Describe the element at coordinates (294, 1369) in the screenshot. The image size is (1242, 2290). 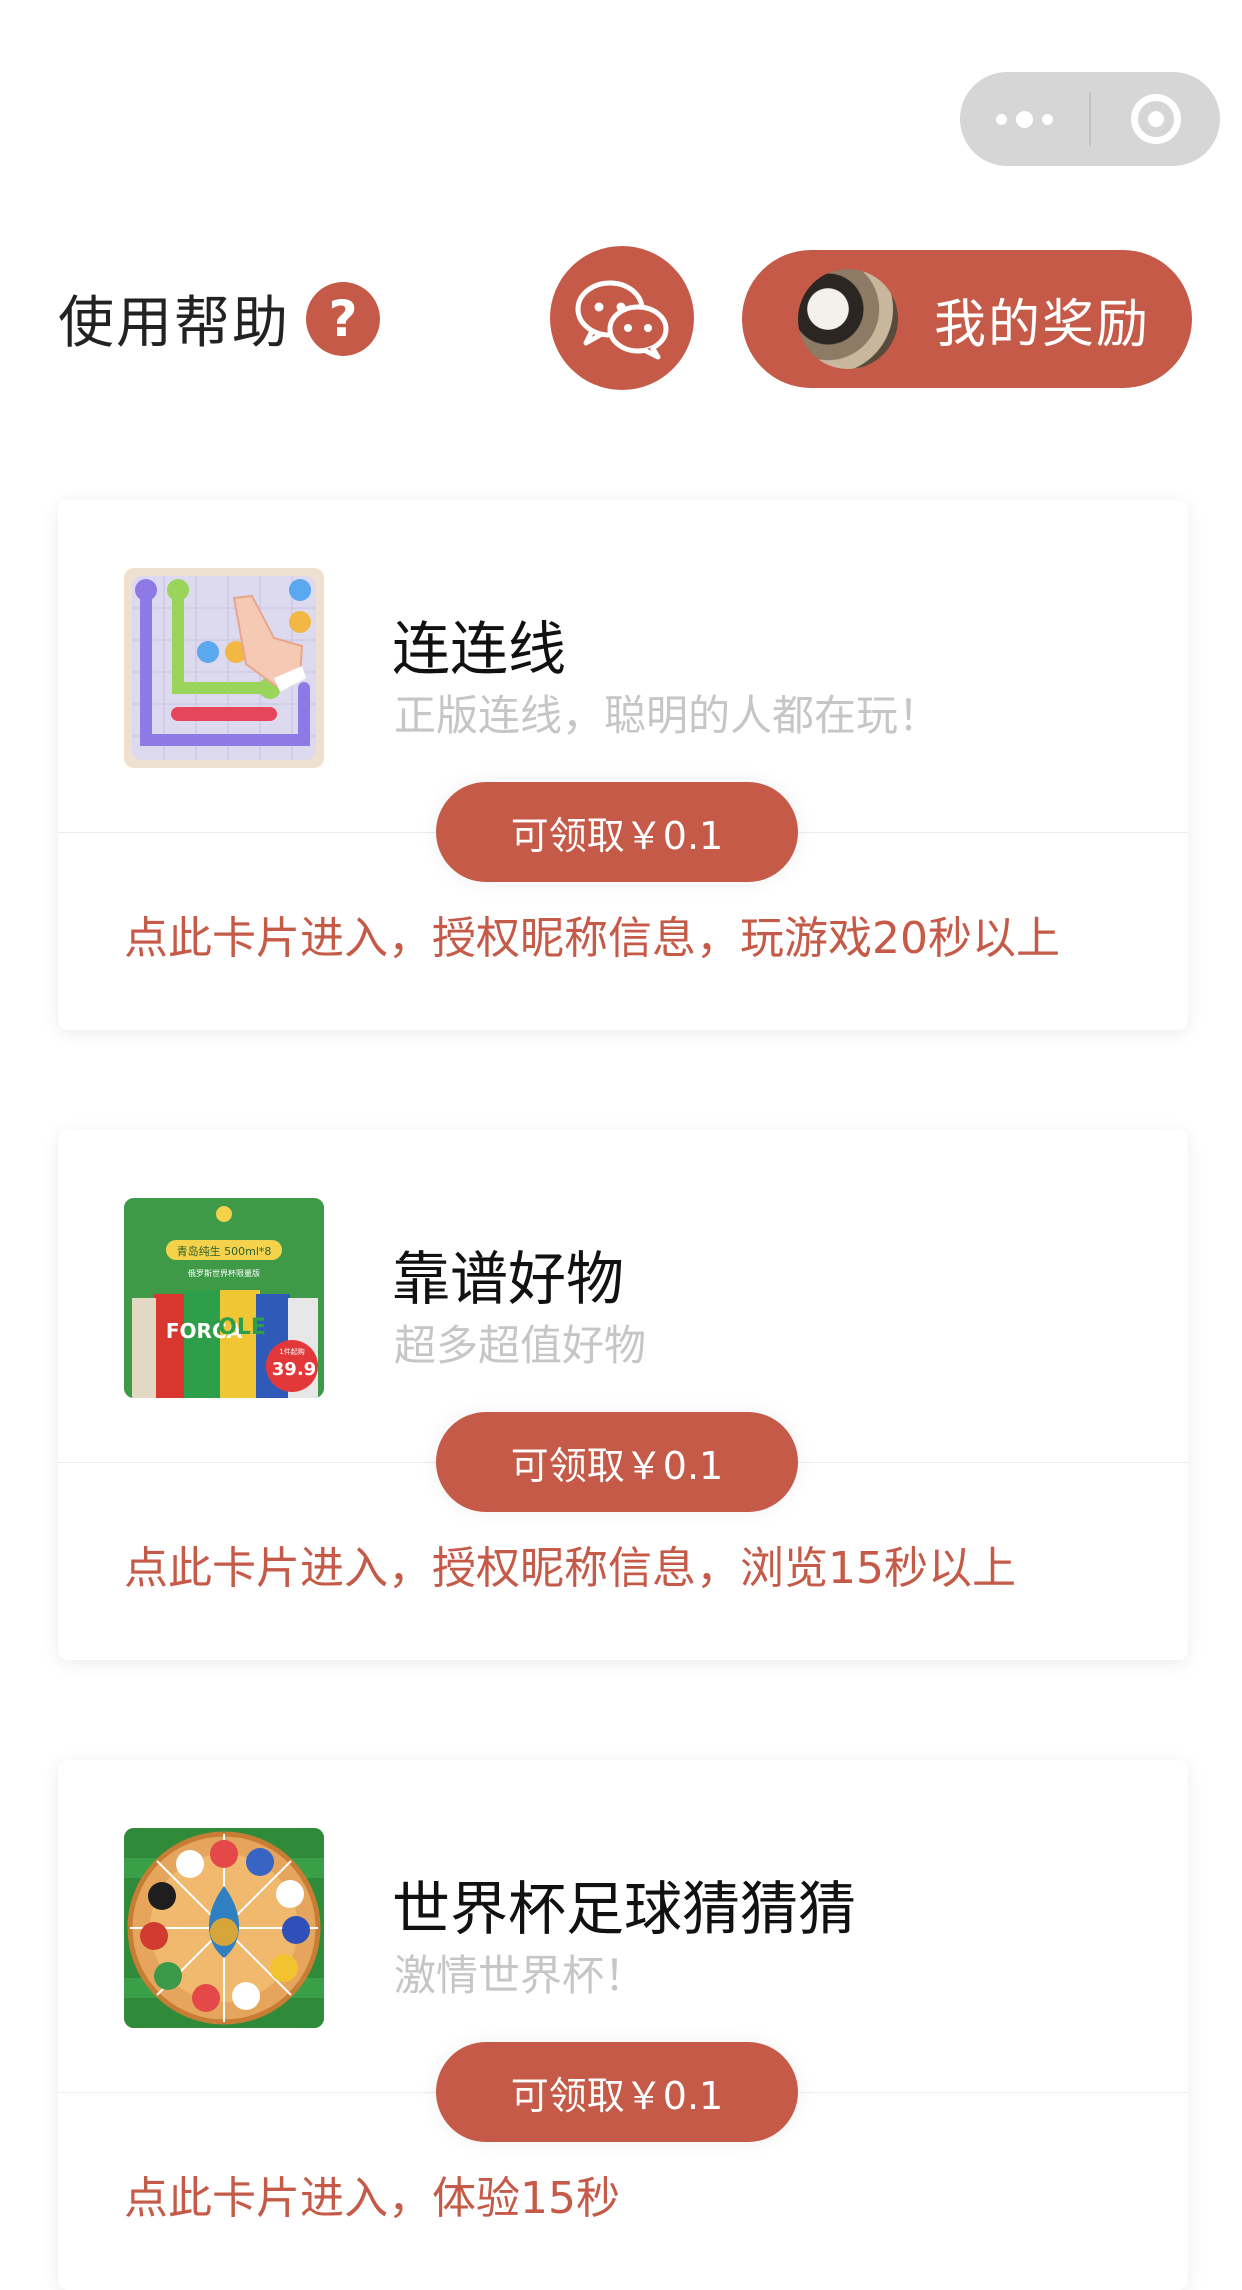
I see `price-tag-value: 39.9` at that location.